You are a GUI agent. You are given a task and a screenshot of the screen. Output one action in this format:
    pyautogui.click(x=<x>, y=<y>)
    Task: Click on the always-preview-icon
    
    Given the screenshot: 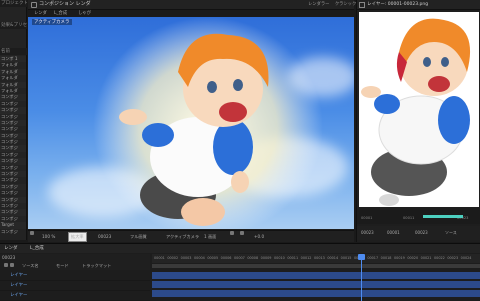 What is the action you would take?
    pyautogui.click(x=32, y=233)
    